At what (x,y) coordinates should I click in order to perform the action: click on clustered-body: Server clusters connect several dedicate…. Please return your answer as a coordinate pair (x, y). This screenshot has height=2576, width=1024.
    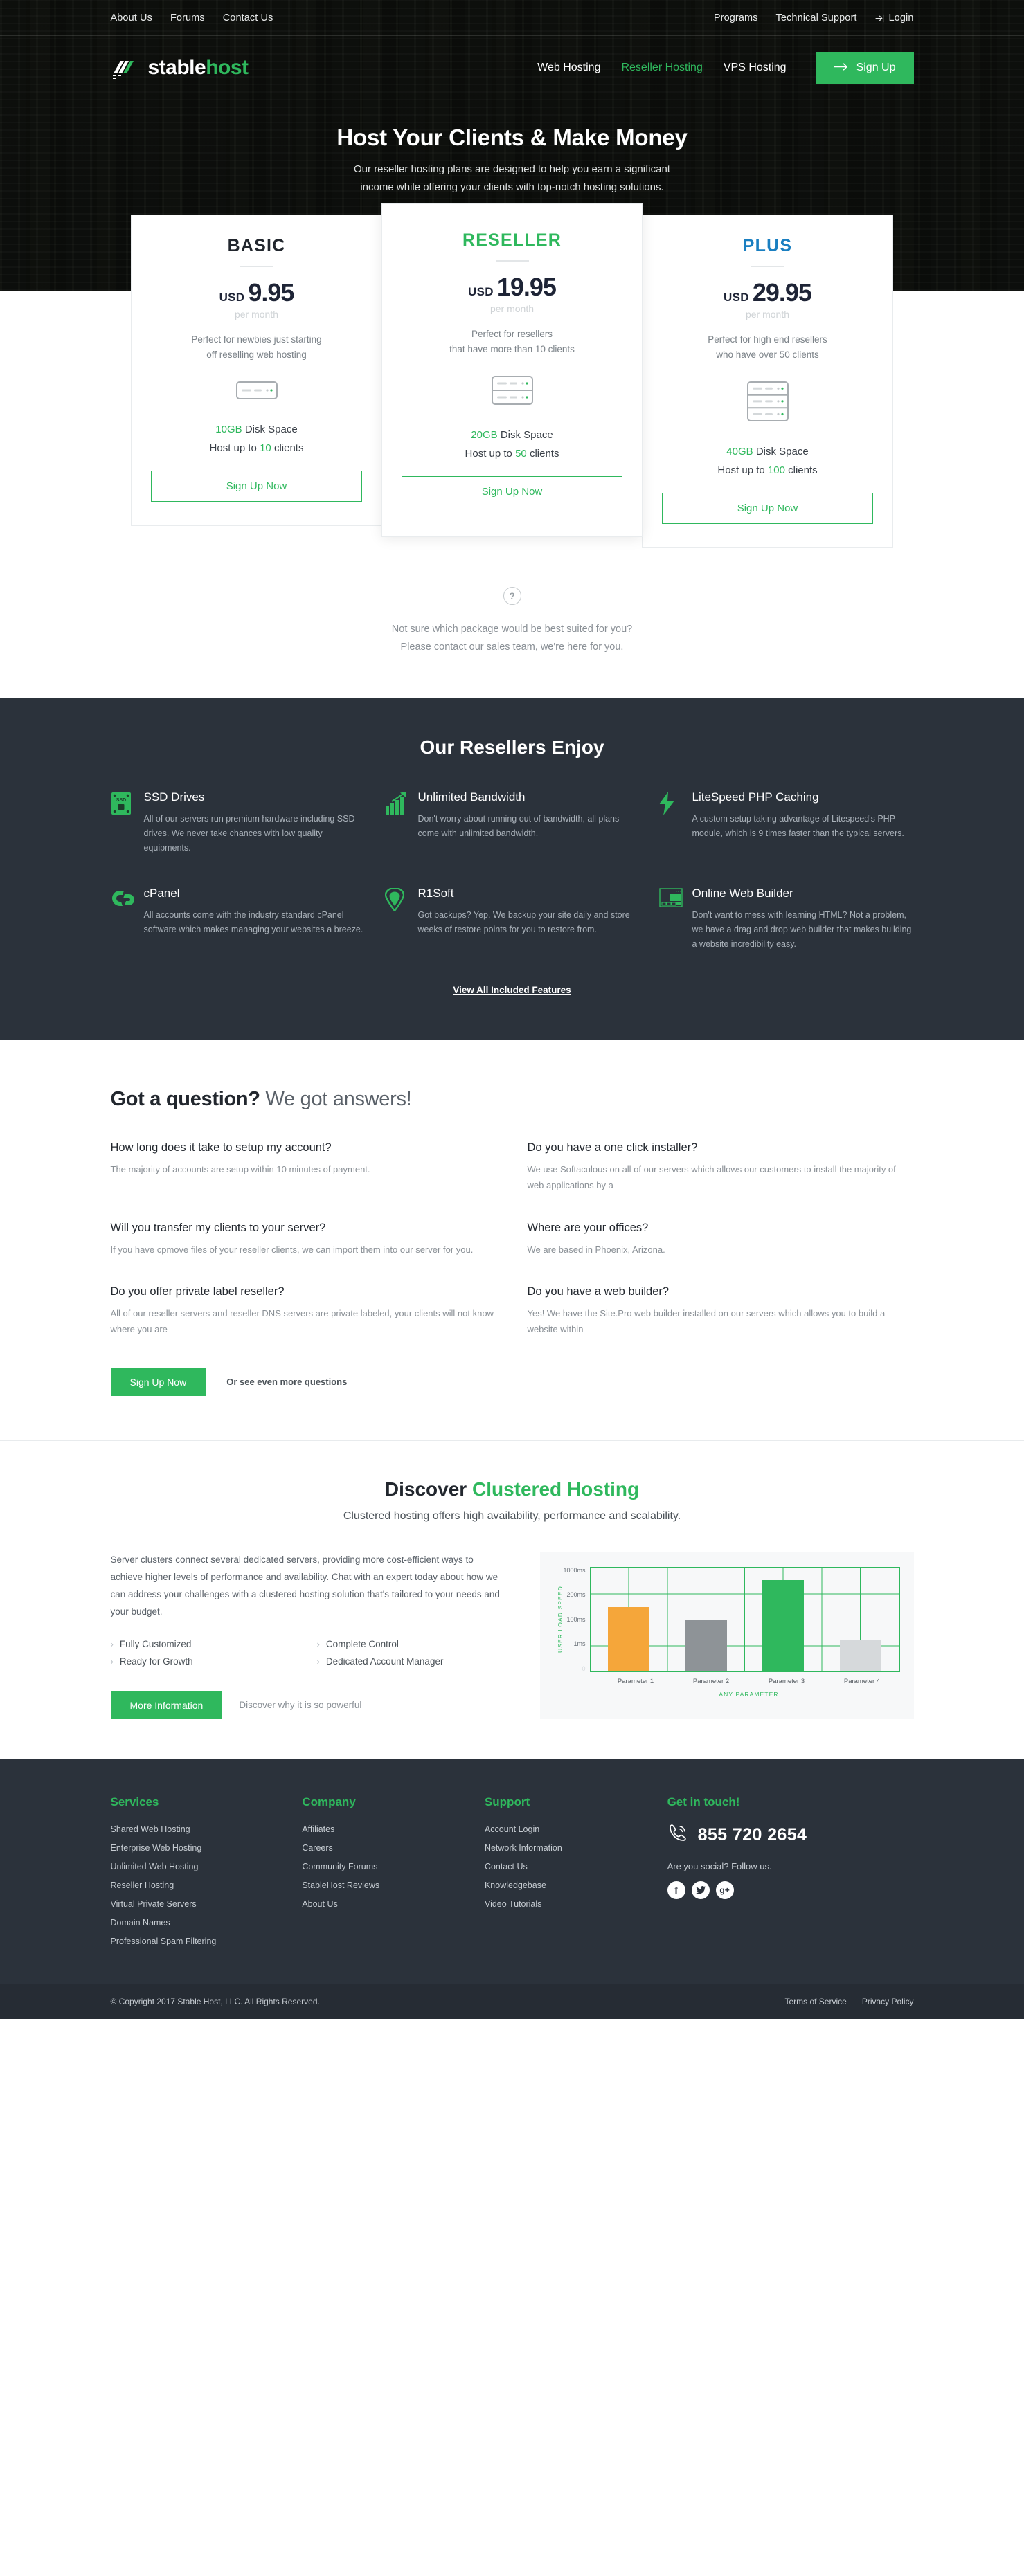
    Looking at the image, I should click on (305, 1585).